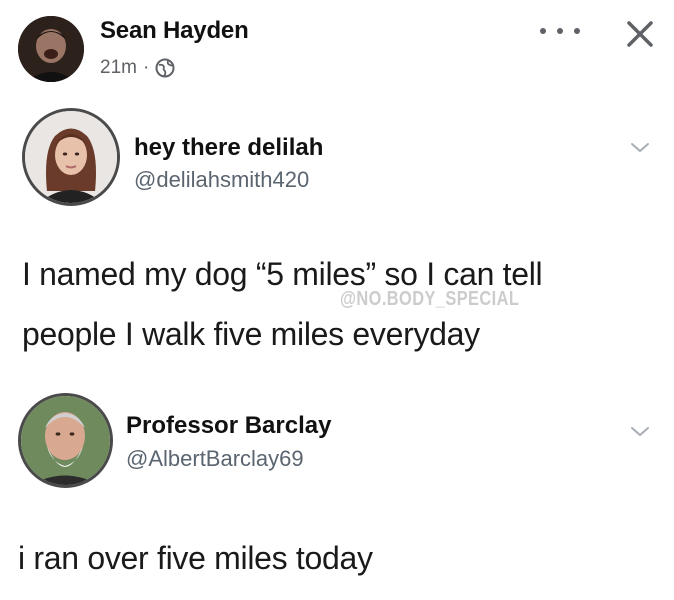 The width and height of the screenshot is (674, 600). What do you see at coordinates (137, 68) in the screenshot?
I see `post-meta: 21m ·` at bounding box center [137, 68].